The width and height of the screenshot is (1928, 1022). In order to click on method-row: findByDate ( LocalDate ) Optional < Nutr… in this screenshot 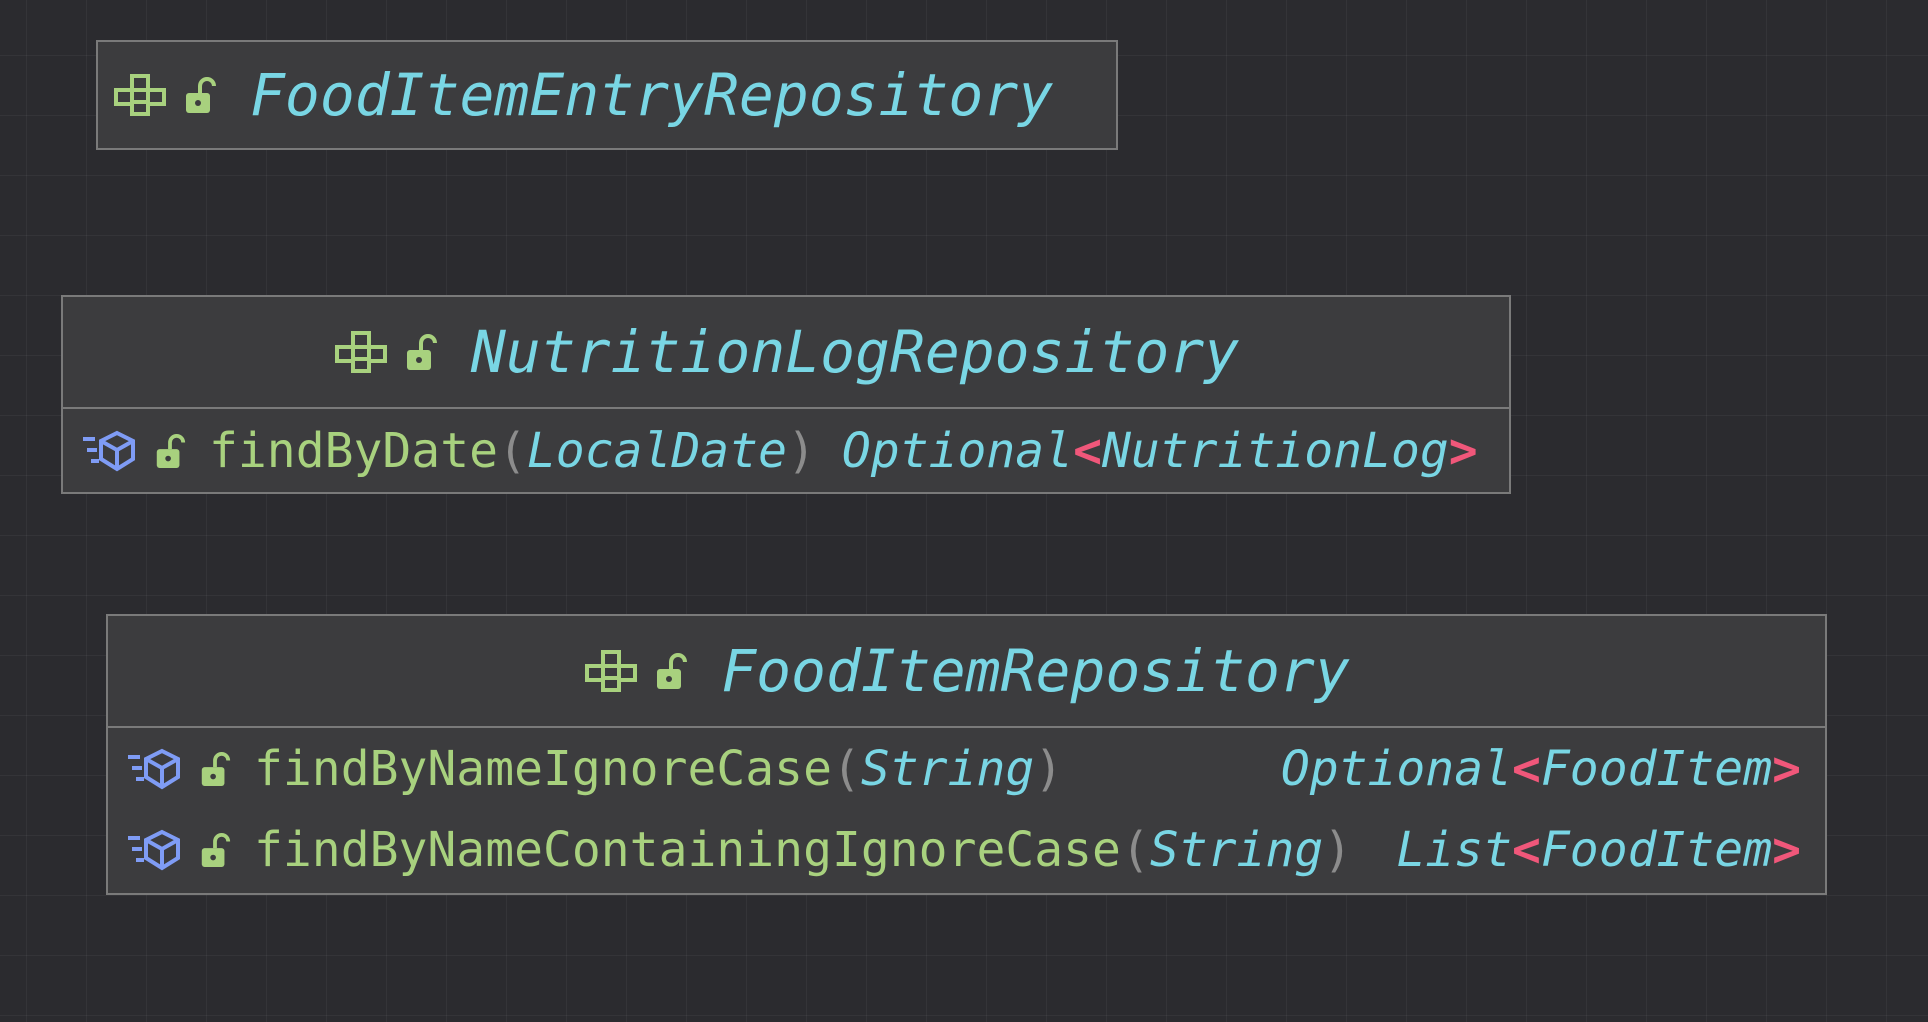, I will do `click(786, 450)`.